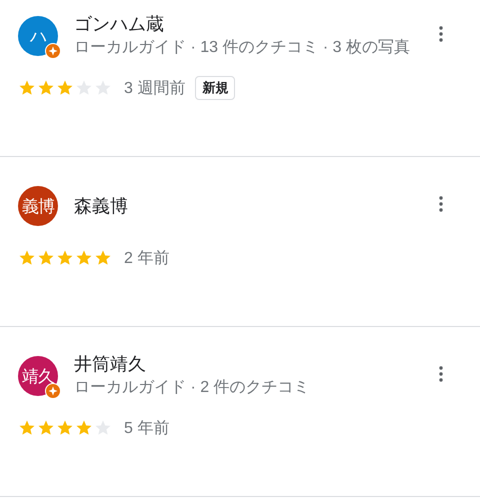  What do you see at coordinates (119, 24) in the screenshot?
I see `reviewer-name: ゴンハム蔵` at bounding box center [119, 24].